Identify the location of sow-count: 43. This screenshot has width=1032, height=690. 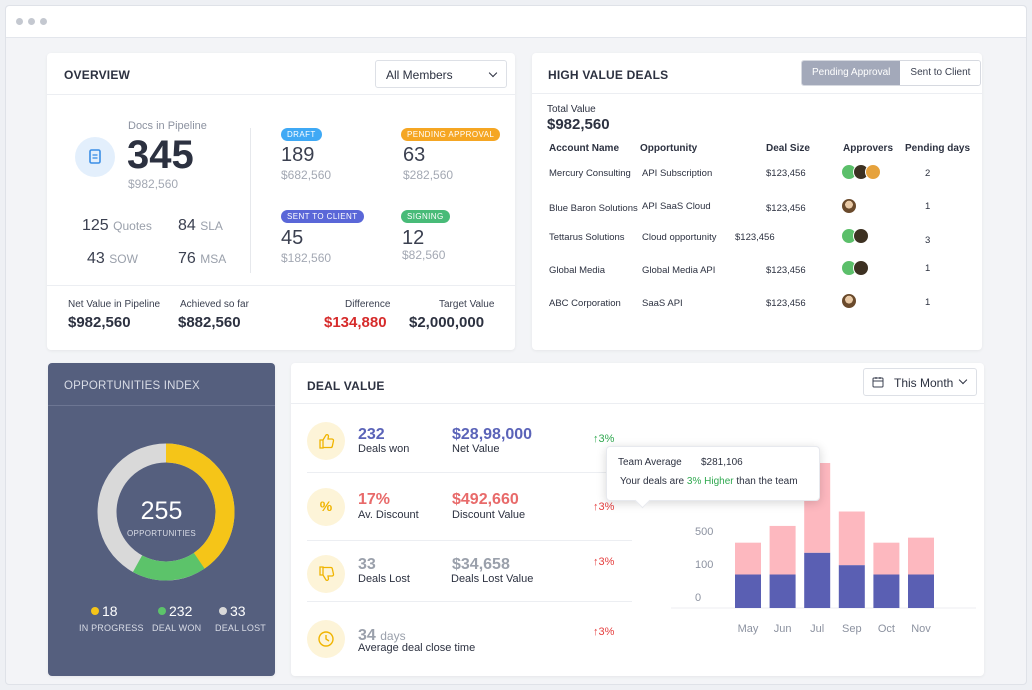
(96, 258).